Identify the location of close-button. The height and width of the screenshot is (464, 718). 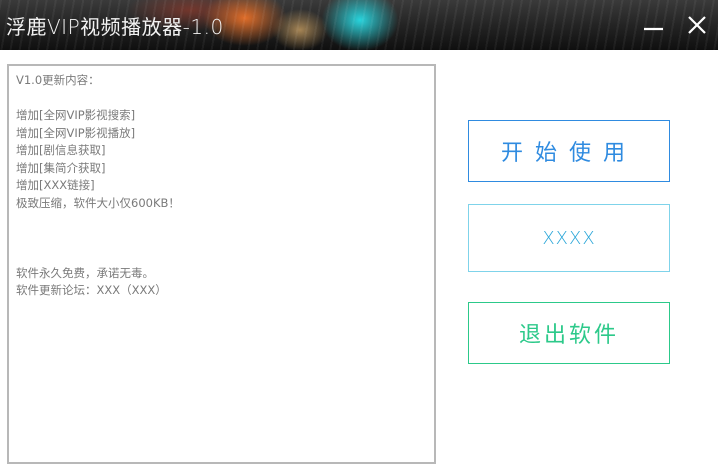
(697, 25).